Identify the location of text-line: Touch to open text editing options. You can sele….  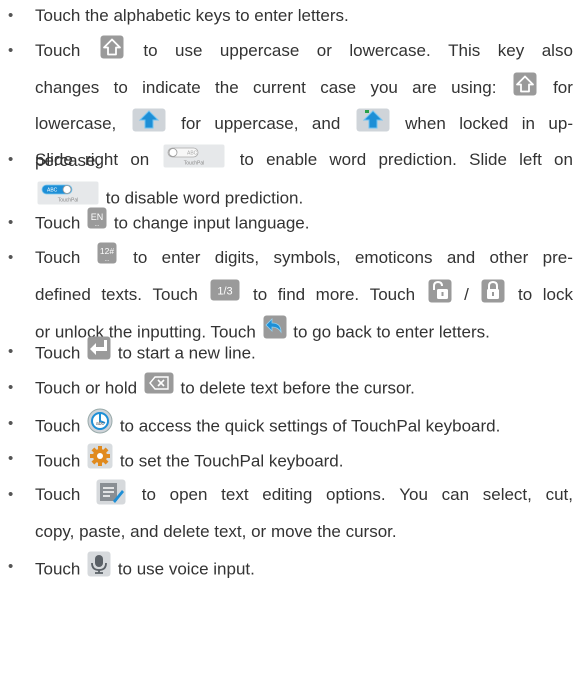
(304, 493).